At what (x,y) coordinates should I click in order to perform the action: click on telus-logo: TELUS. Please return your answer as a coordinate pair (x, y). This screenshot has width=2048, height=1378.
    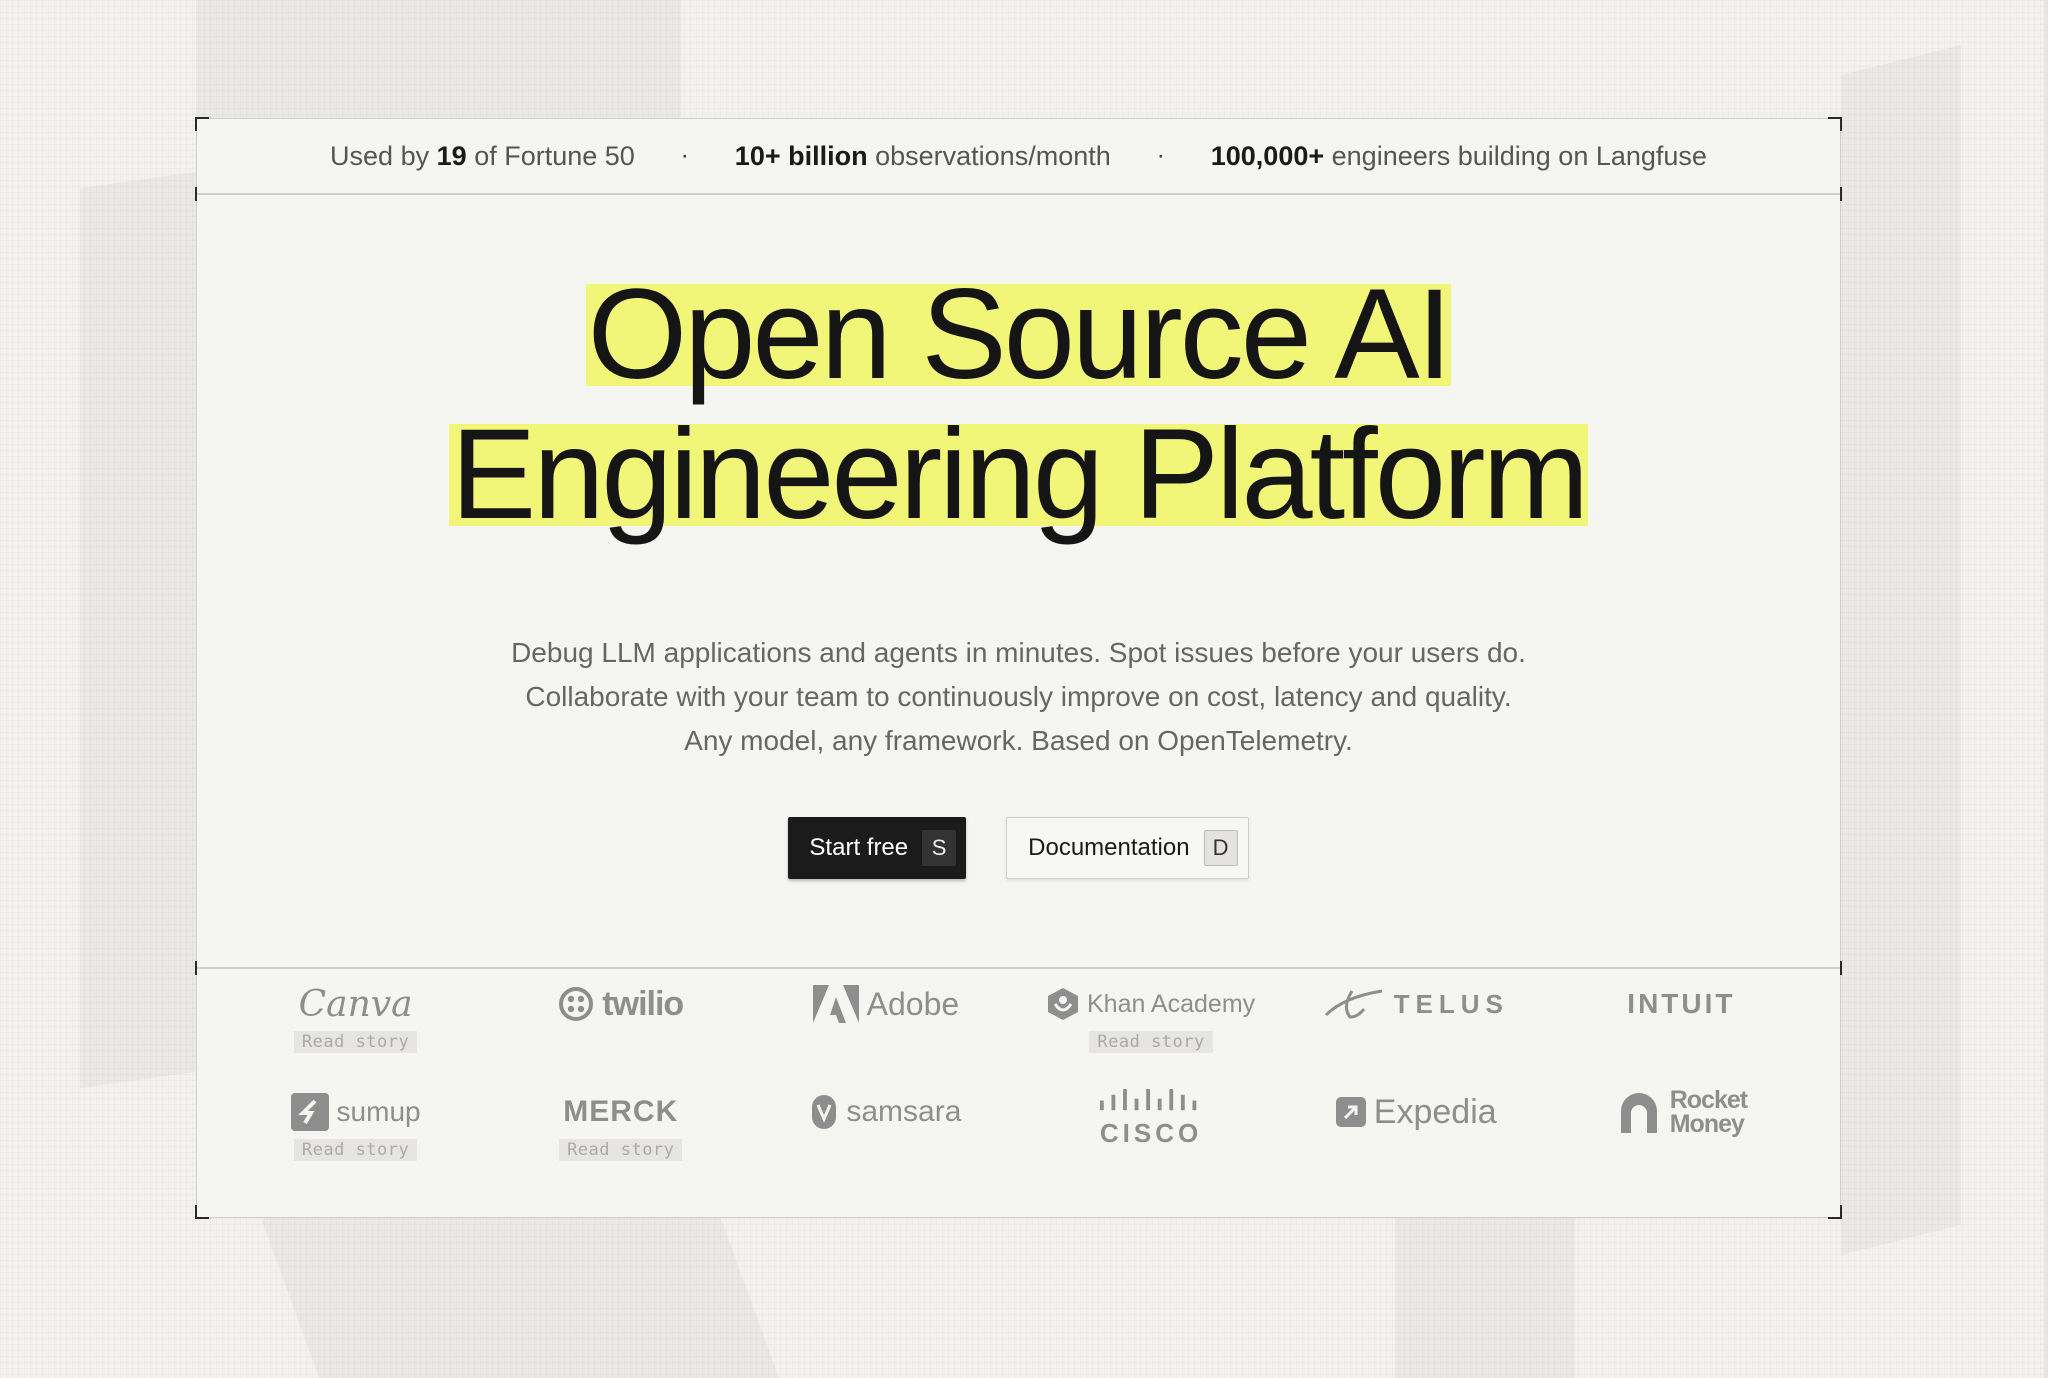
    Looking at the image, I should click on (1416, 1004).